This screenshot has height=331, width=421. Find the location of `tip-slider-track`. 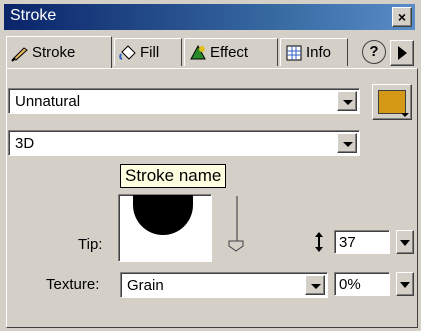

tip-slider-track is located at coordinates (237, 219).